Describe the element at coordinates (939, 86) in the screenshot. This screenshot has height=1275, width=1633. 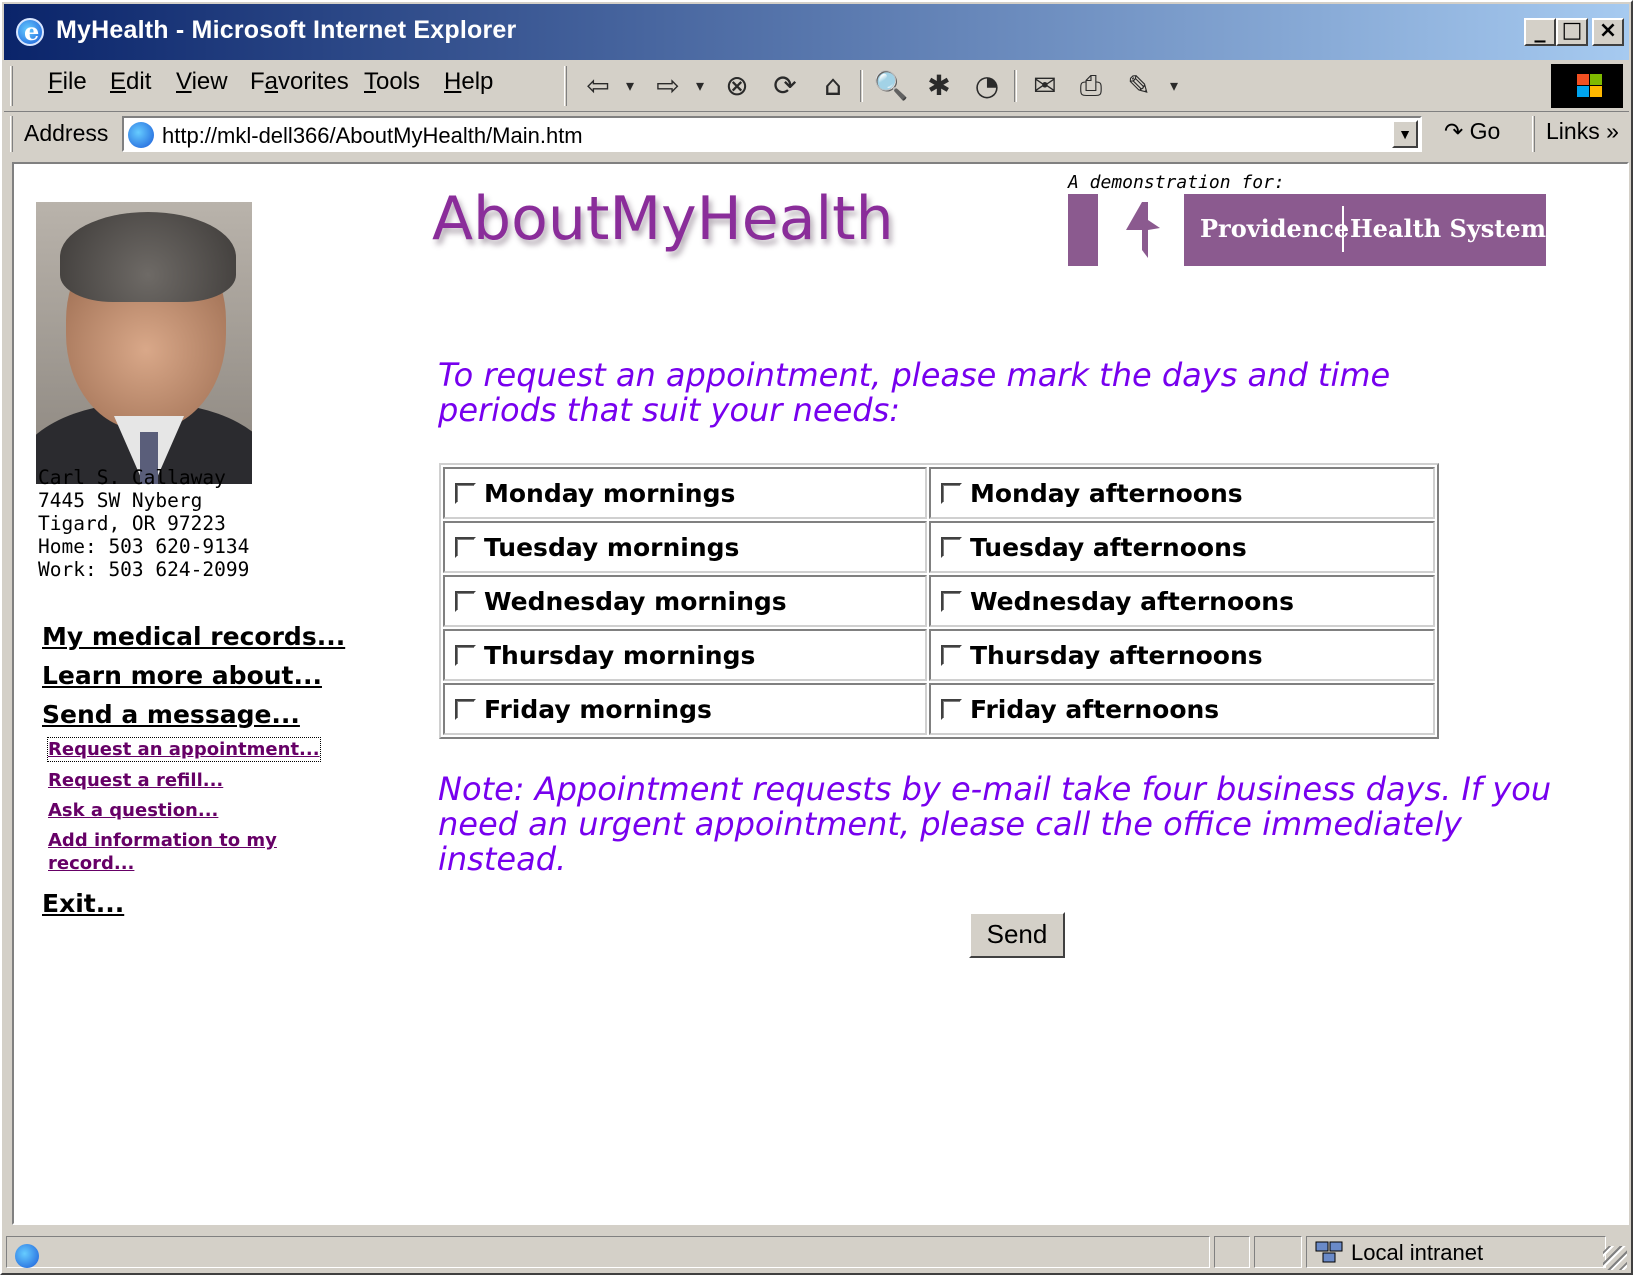
I see `favorites-icon: ✱` at that location.